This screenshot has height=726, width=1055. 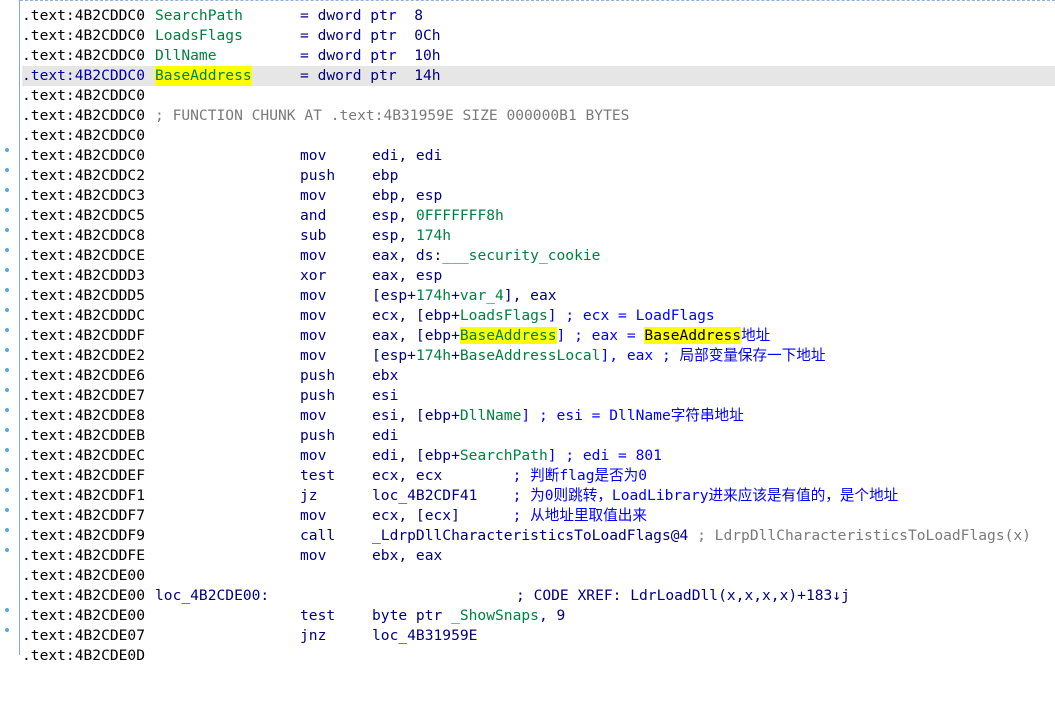 I want to click on operands: eax, ds:___security_cookie, so click(x=486, y=255).